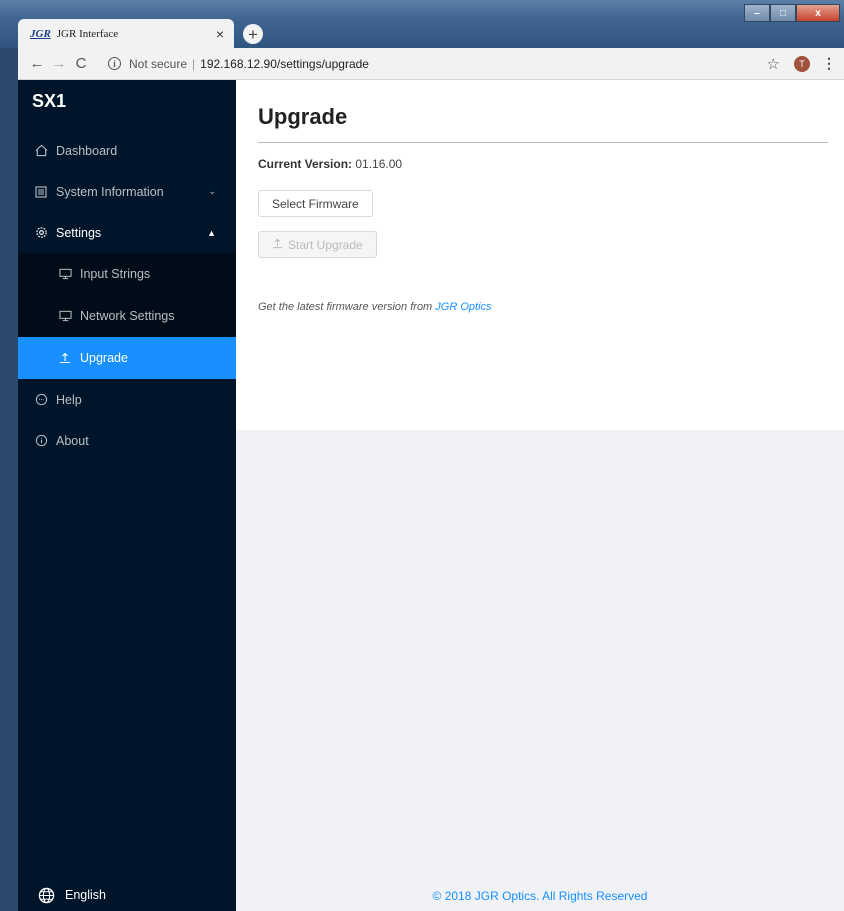 The width and height of the screenshot is (844, 911). What do you see at coordinates (104, 358) in the screenshot?
I see `sidebar-item-label: Upgrade` at bounding box center [104, 358].